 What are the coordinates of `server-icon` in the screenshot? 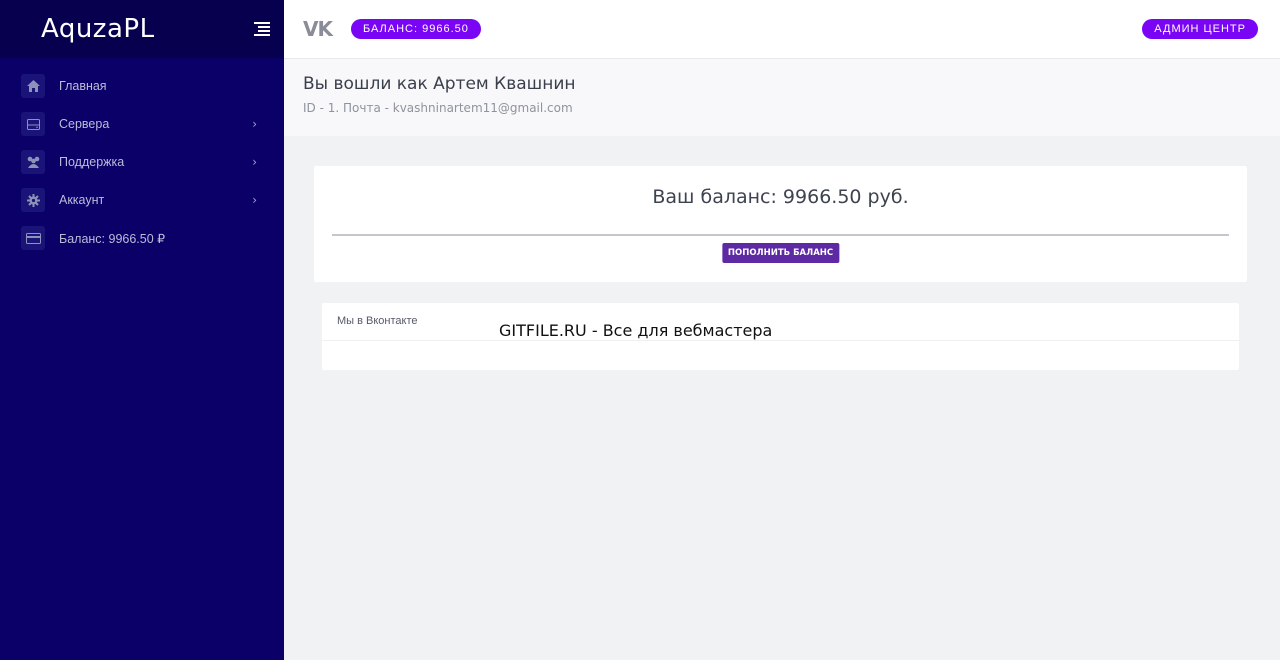 It's located at (33, 124).